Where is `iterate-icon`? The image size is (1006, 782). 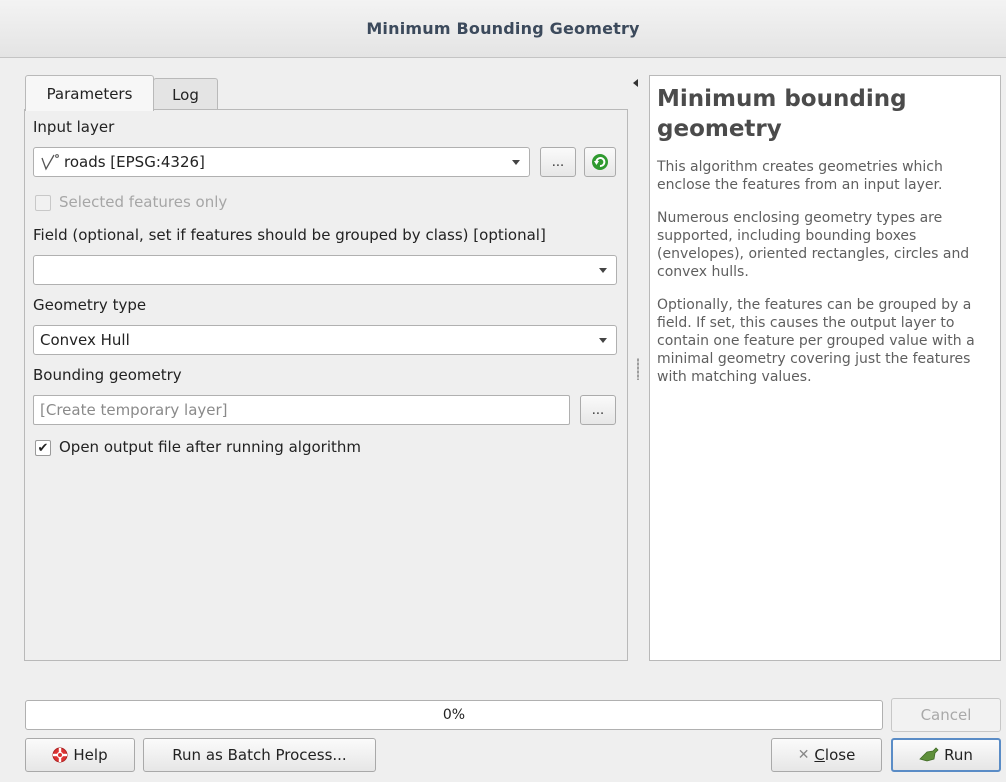
iterate-icon is located at coordinates (600, 162).